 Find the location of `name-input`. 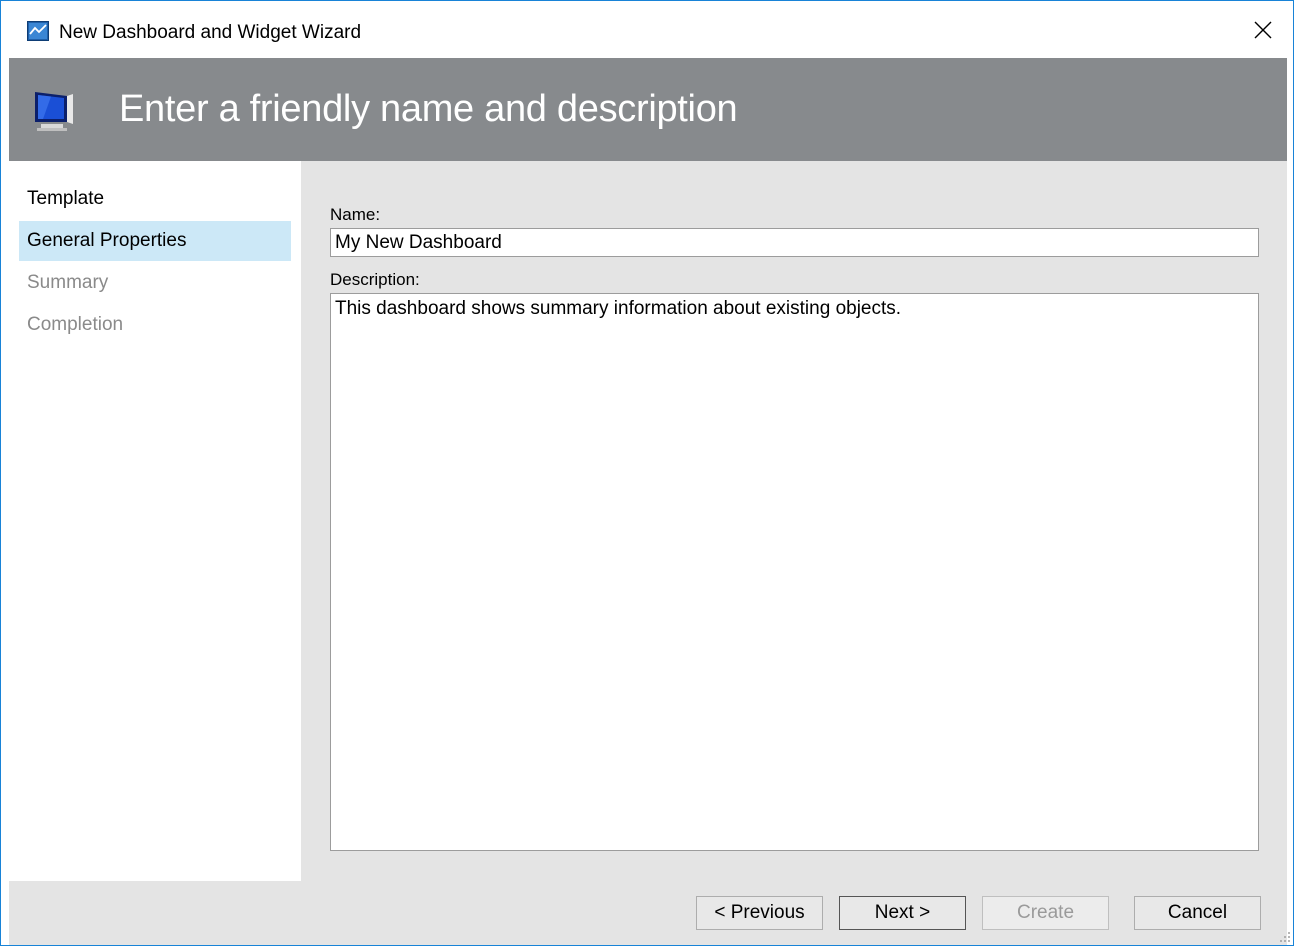

name-input is located at coordinates (794, 242).